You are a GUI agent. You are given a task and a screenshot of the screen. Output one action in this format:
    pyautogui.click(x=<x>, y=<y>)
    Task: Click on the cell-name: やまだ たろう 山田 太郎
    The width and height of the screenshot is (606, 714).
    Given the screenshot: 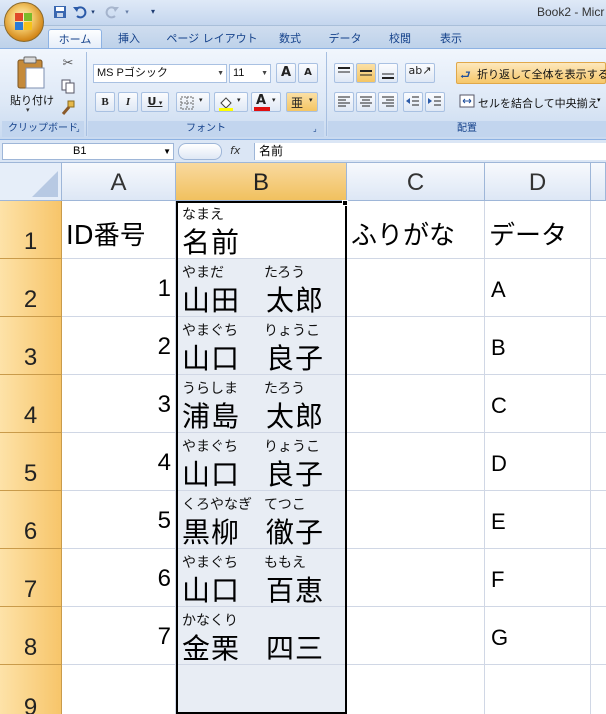 What is the action you would take?
    pyautogui.click(x=261, y=288)
    